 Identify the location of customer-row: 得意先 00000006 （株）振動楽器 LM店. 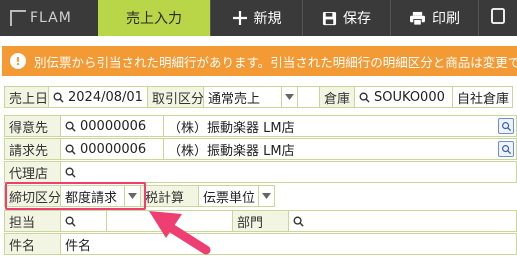
(260, 126).